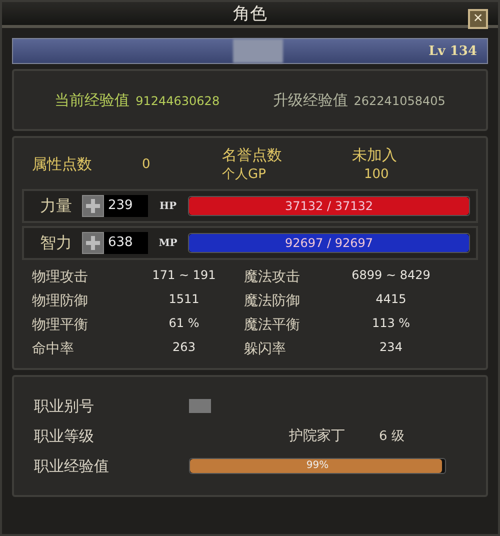 The image size is (500, 536). I want to click on bar-reading: 92697 / 92697, so click(329, 243).